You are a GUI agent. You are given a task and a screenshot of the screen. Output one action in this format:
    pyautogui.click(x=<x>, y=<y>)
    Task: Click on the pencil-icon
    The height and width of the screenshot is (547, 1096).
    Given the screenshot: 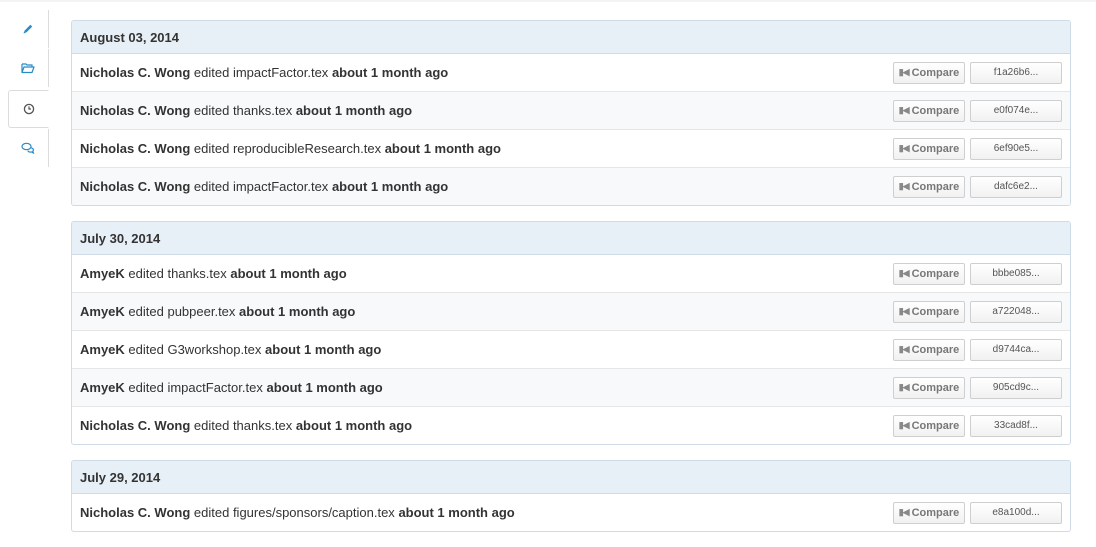 What is the action you would take?
    pyautogui.click(x=28, y=29)
    